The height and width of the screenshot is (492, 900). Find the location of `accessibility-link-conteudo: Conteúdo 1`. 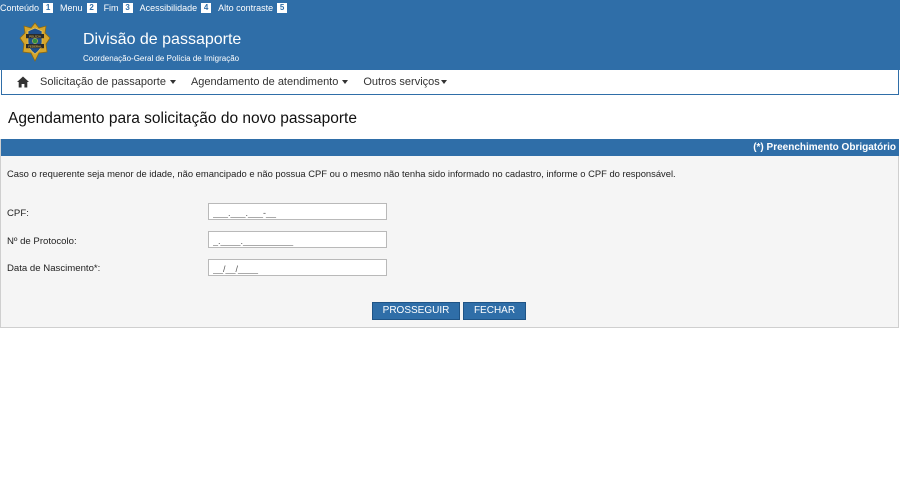

accessibility-link-conteudo: Conteúdo 1 is located at coordinates (27, 8).